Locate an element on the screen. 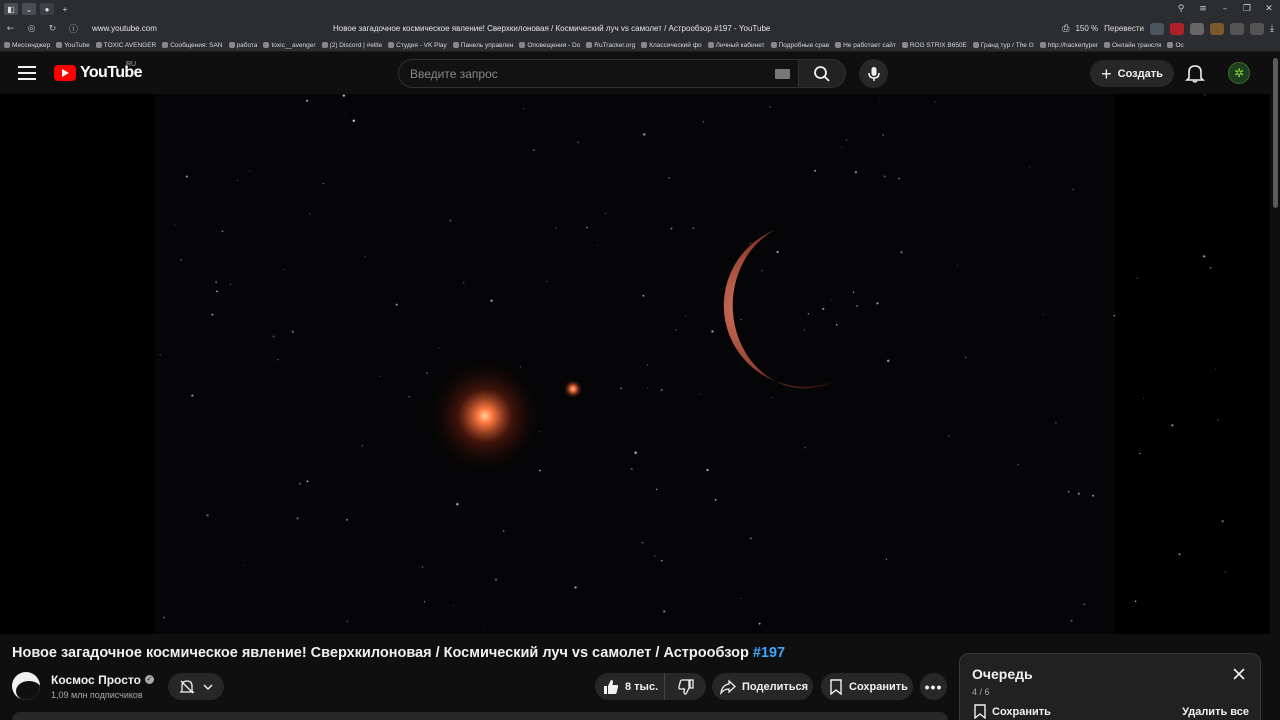 The height and width of the screenshot is (720, 1280). translate-button: Перевести is located at coordinates (1124, 28).